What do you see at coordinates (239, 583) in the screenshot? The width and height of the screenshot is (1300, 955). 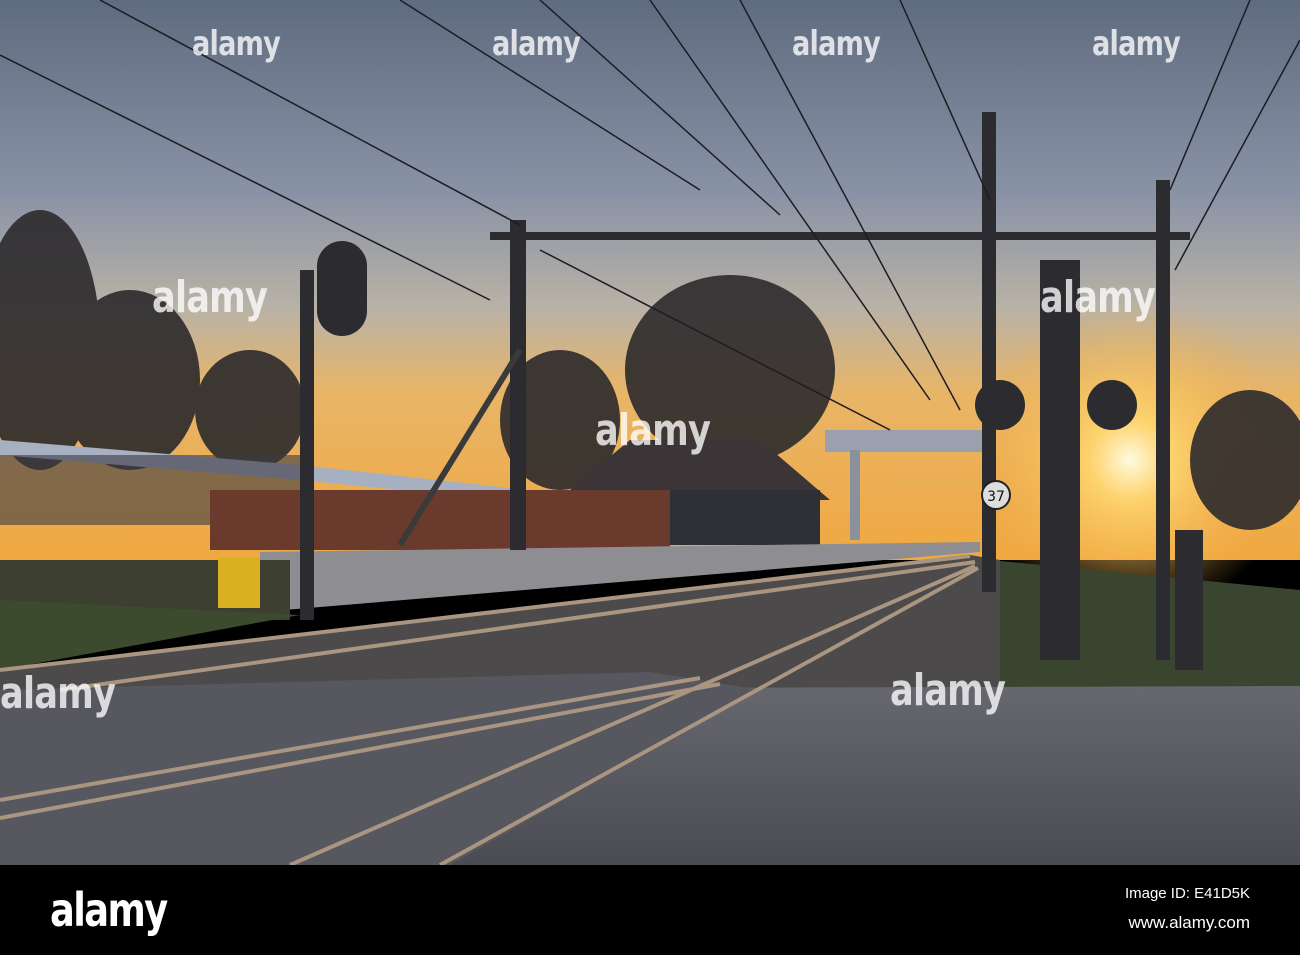 I see `yellow-box` at bounding box center [239, 583].